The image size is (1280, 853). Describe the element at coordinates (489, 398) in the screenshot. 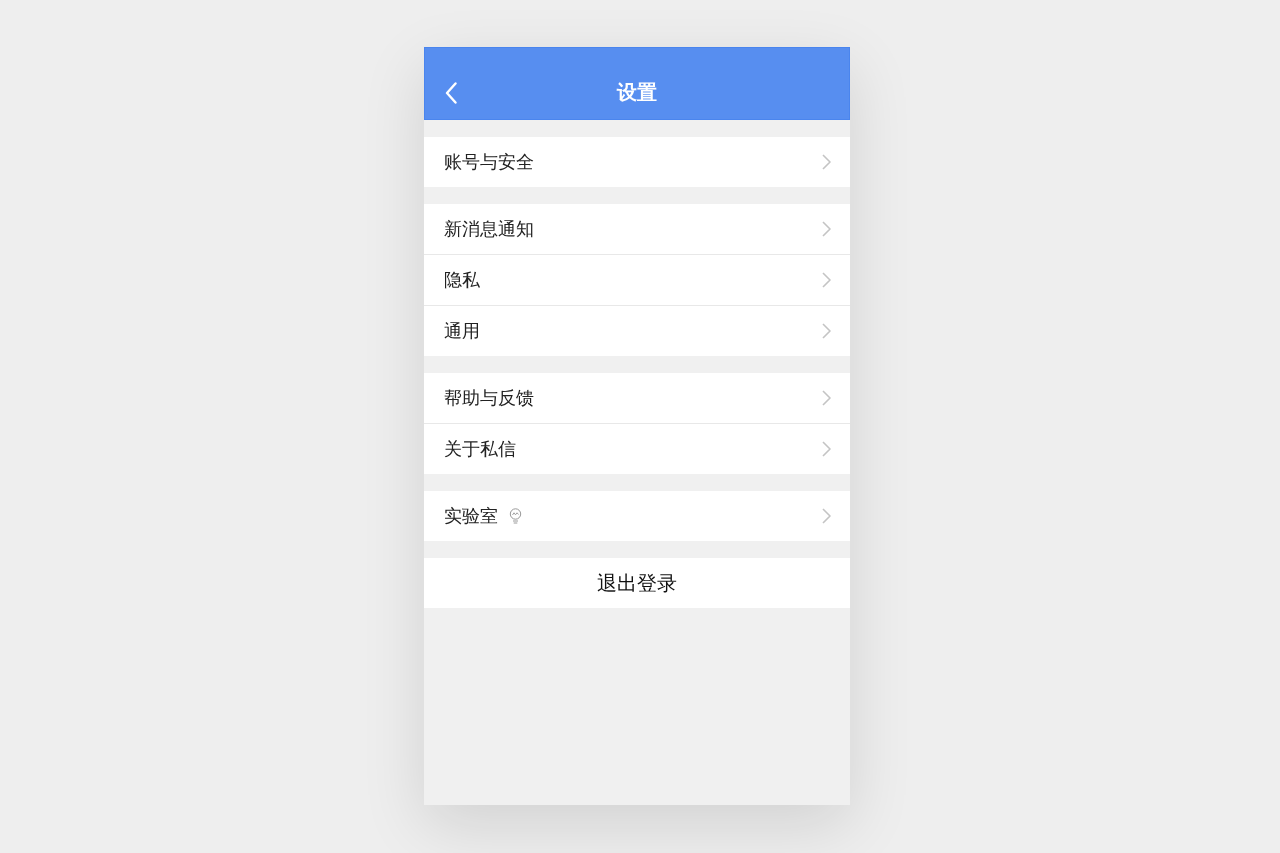

I see `row-label: 帮助与反馈` at that location.